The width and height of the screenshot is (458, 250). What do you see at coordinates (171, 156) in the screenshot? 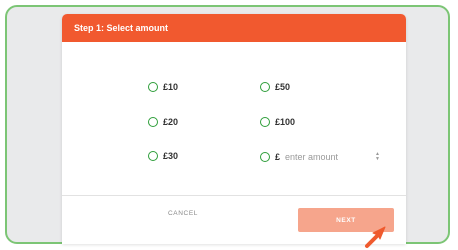
I see `amount-option-label: £30` at bounding box center [171, 156].